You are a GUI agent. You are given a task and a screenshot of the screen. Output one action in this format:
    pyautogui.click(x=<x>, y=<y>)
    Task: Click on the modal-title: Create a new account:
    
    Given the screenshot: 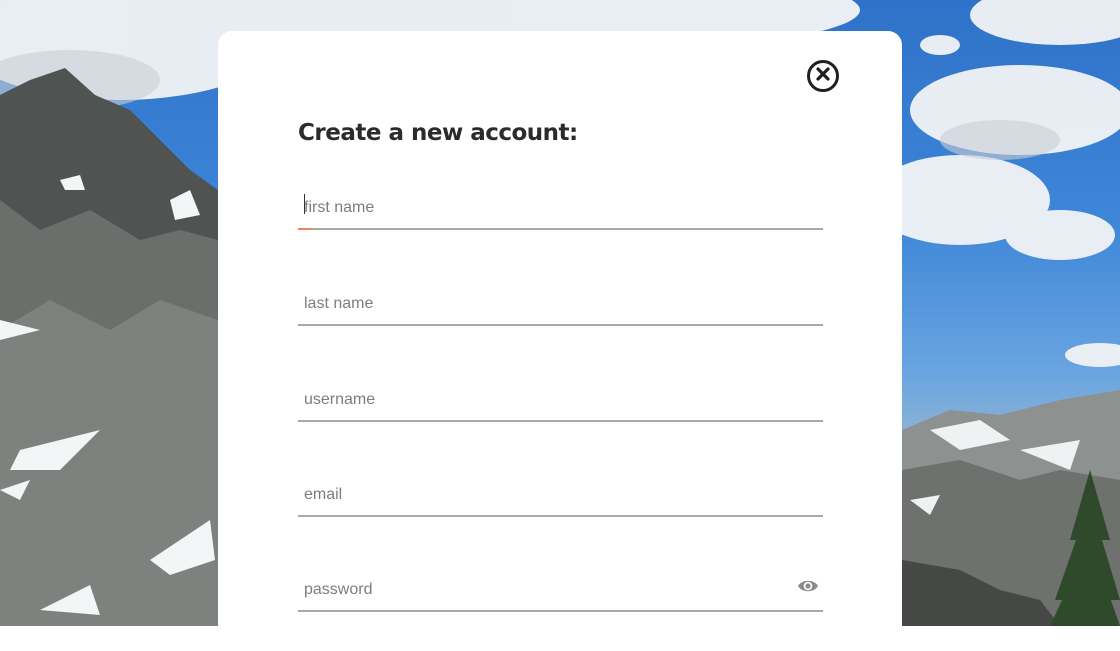 What is the action you would take?
    pyautogui.click(x=438, y=133)
    